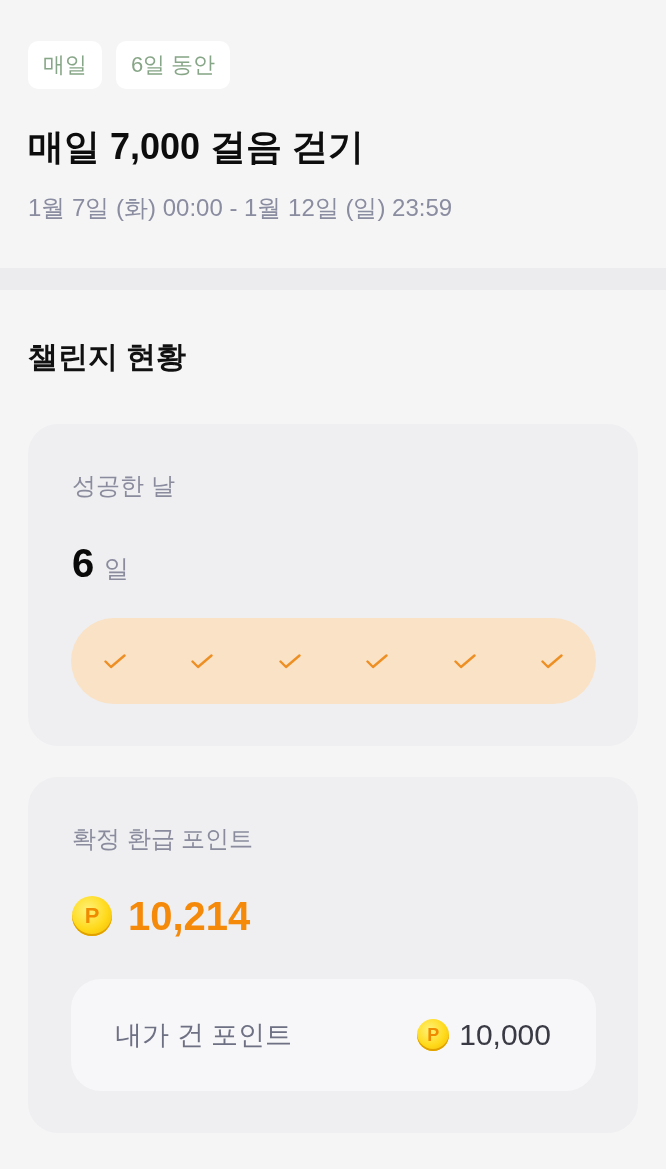 The width and height of the screenshot is (666, 1169). I want to click on refund-amount: 10,214, so click(189, 916).